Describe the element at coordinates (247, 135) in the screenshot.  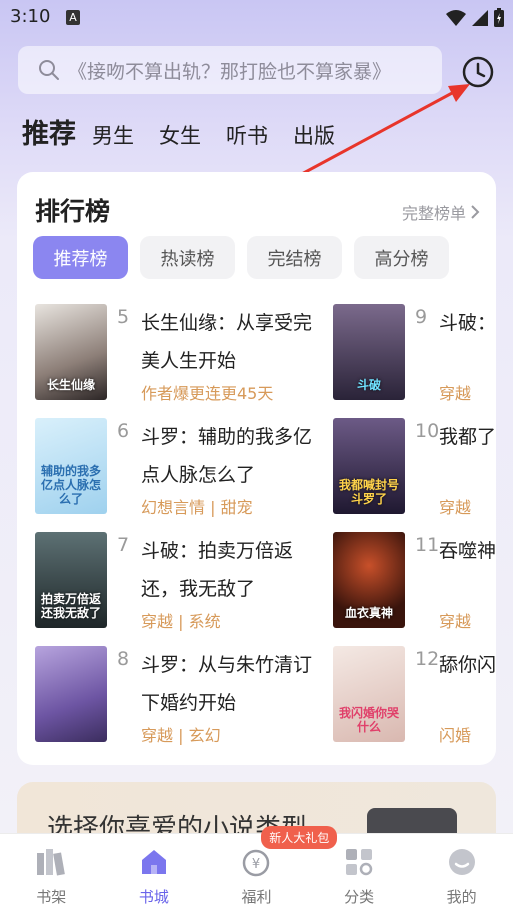
I see `tab-audiobook: 听书` at that location.